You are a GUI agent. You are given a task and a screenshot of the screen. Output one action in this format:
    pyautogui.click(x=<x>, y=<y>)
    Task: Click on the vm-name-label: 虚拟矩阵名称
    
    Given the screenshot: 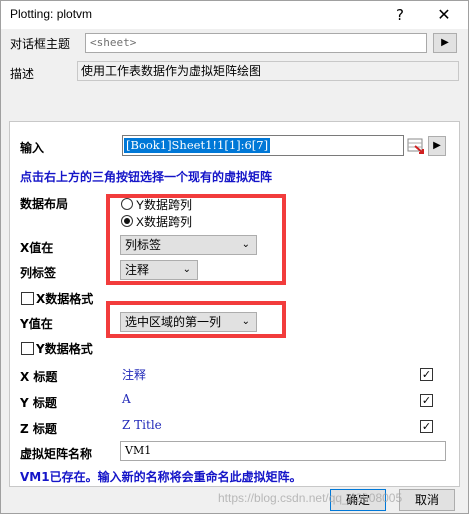 What is the action you would take?
    pyautogui.click(x=56, y=454)
    